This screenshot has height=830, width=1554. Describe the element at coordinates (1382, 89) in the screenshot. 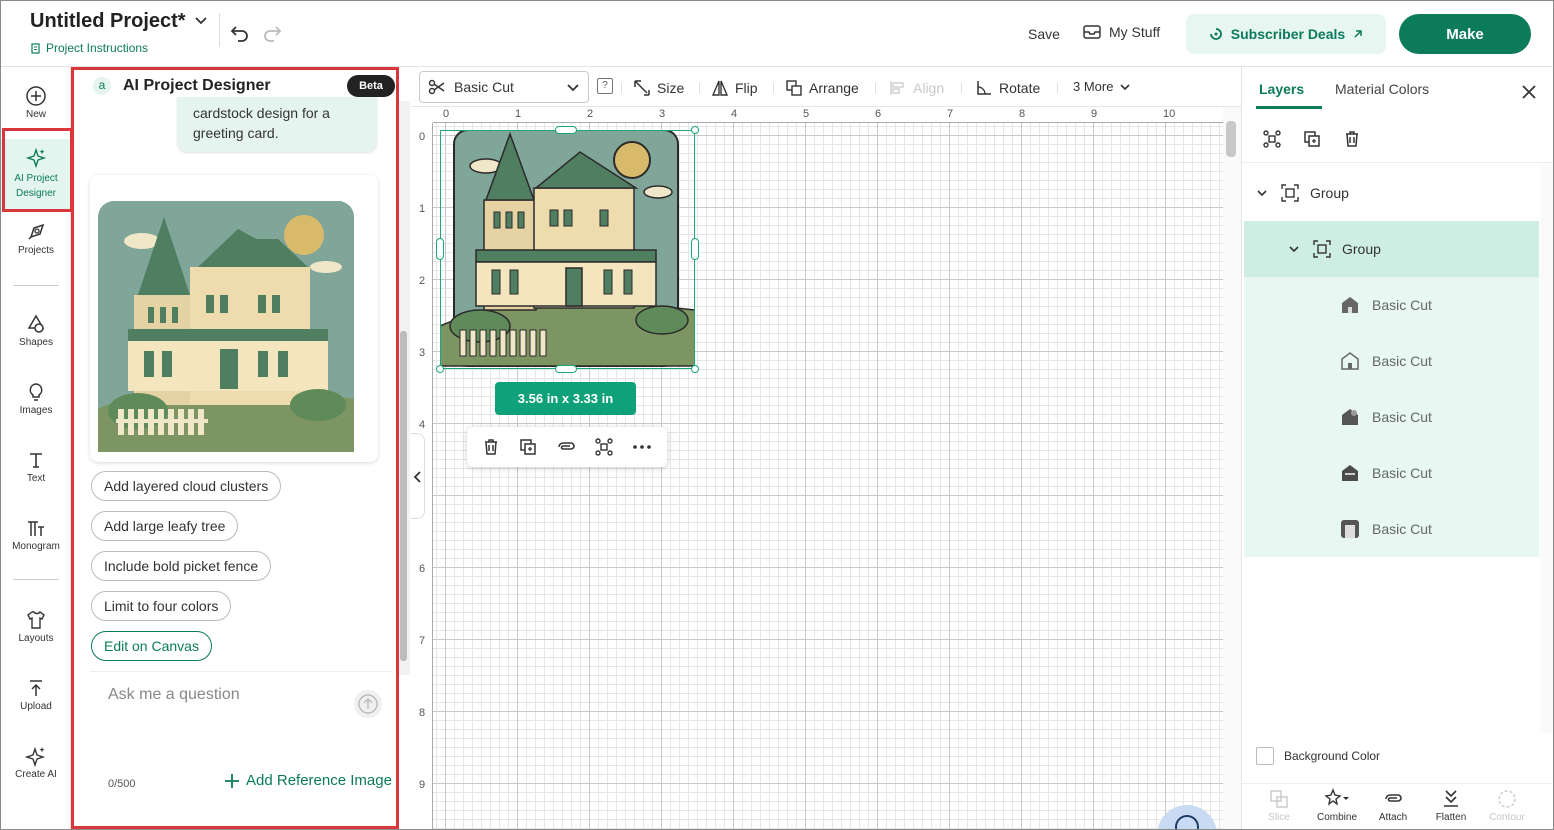

I see `tab-material-colors: Material Colors` at that location.